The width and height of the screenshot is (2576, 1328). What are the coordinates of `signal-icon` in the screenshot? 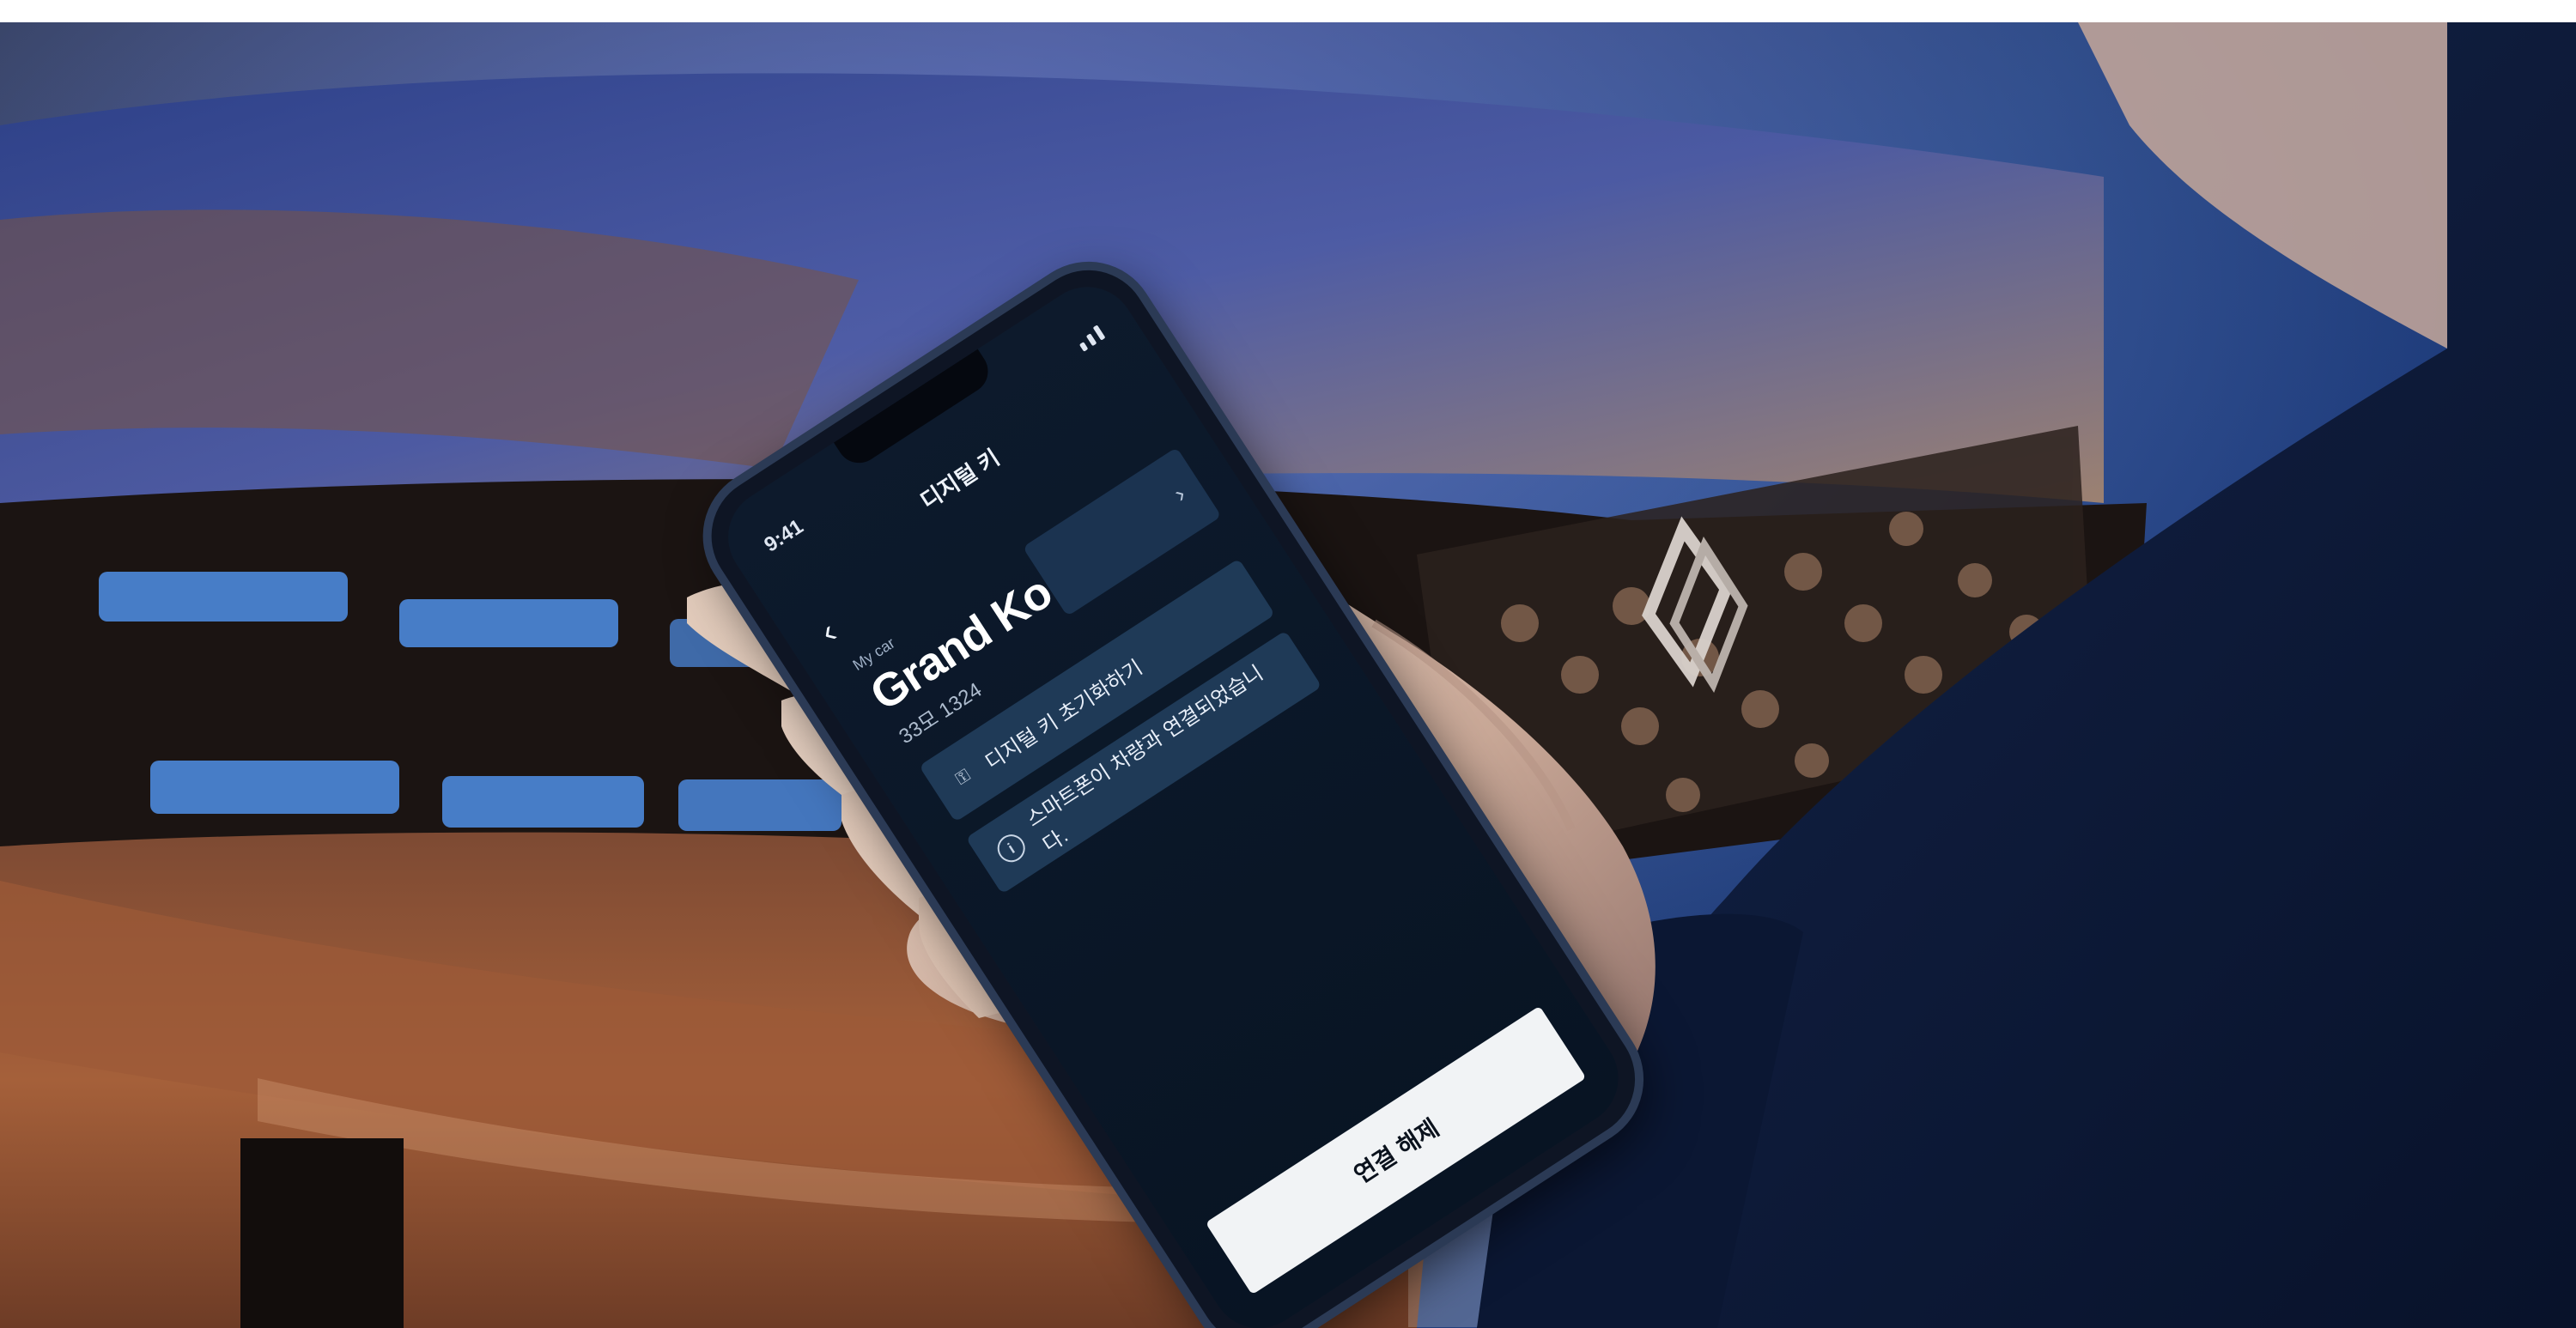 It's located at (1091, 338).